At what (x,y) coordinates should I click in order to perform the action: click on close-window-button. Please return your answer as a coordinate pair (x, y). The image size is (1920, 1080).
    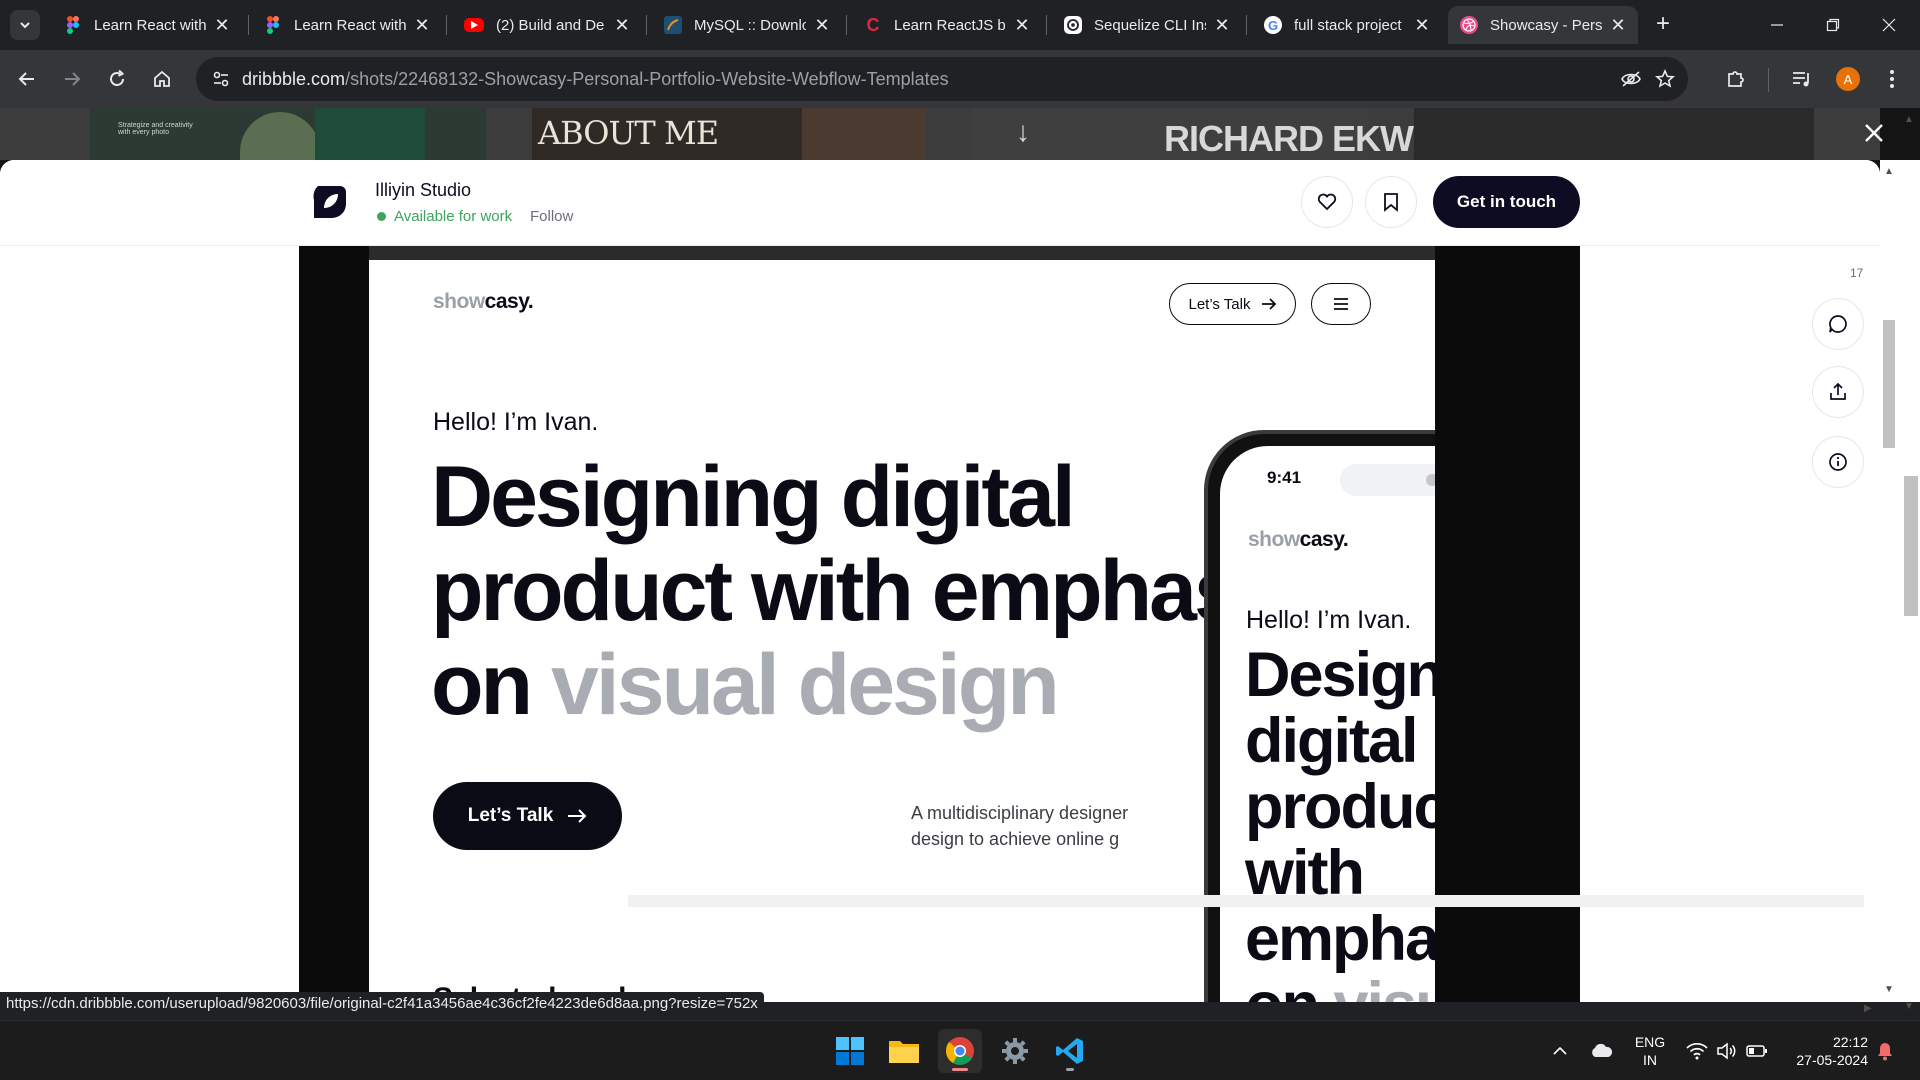
    Looking at the image, I should click on (1889, 25).